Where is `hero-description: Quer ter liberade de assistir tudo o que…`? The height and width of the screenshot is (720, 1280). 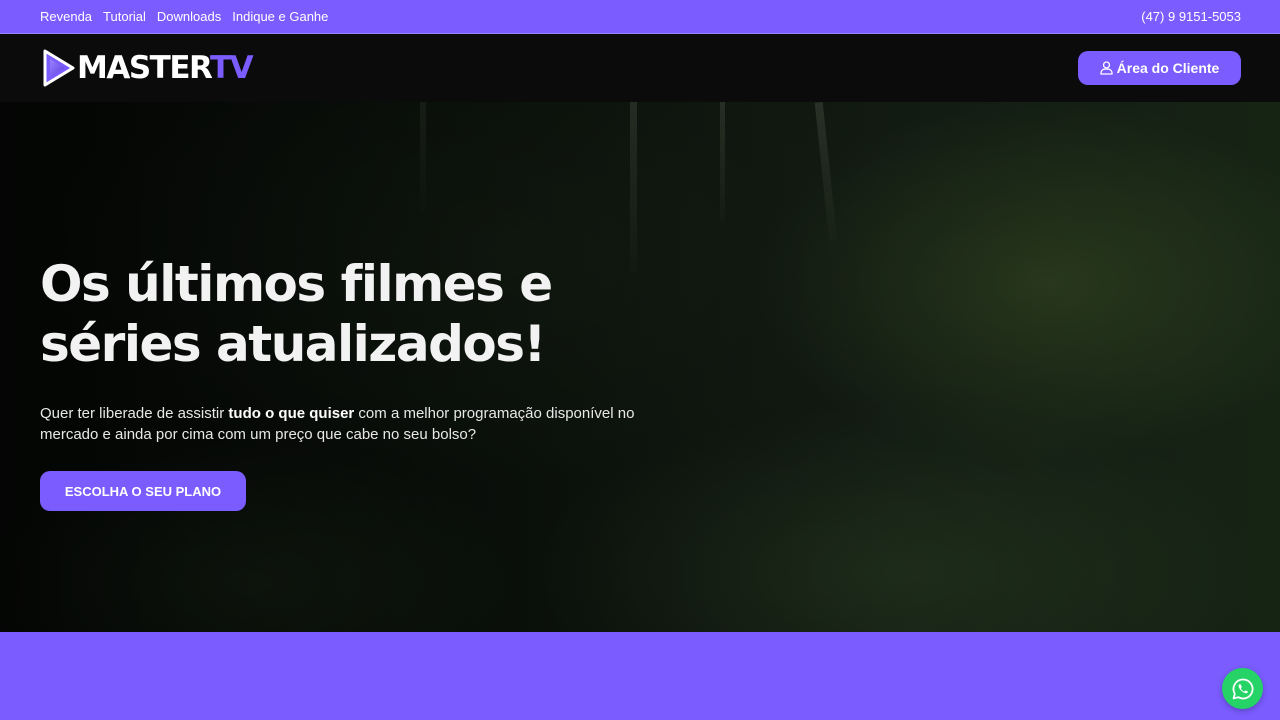
hero-description: Quer ter liberade de assistir tudo o que… is located at coordinates (340, 424).